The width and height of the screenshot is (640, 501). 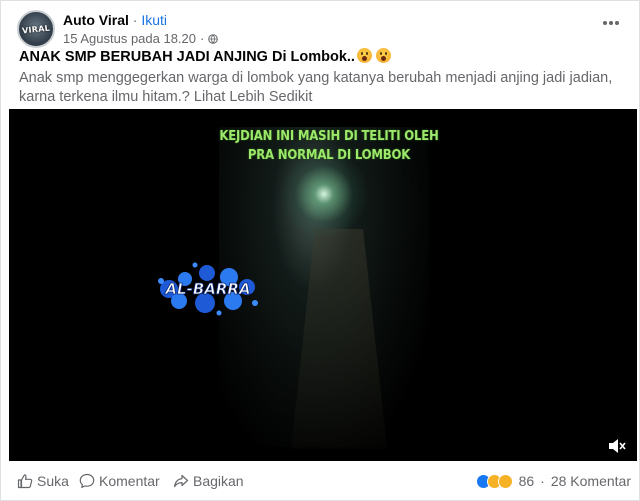 I want to click on reactions-summary: 86 · 28 Komentar, so click(x=553, y=481).